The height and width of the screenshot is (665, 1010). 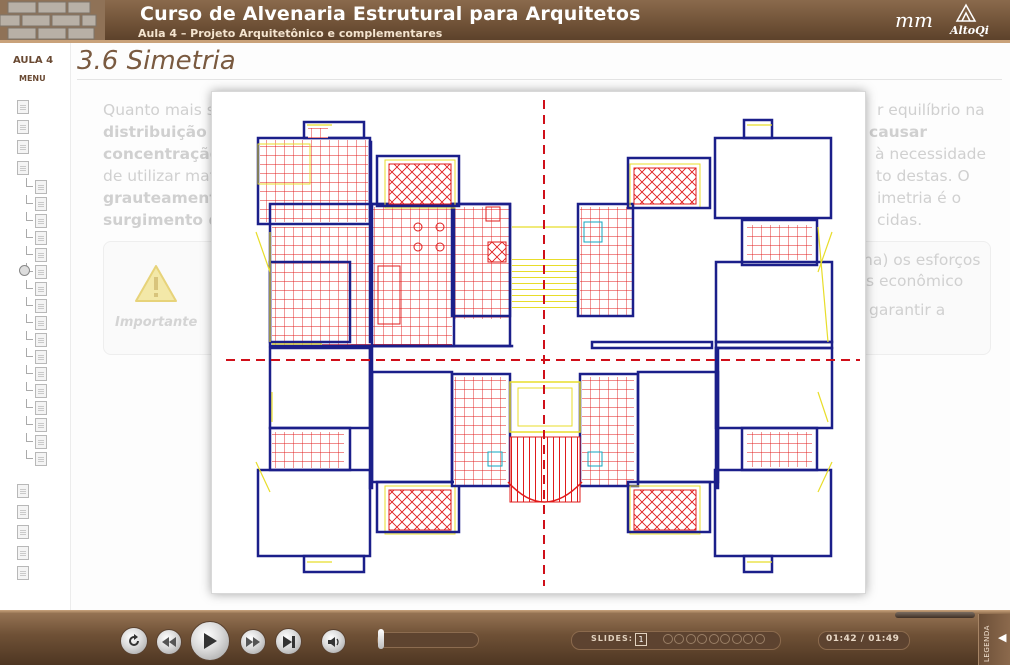 I want to click on altoqi-logo: AltoQi, so click(x=969, y=30).